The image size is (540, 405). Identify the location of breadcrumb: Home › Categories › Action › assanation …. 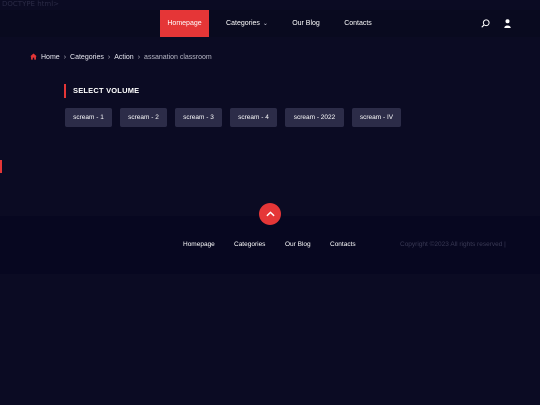
(121, 57).